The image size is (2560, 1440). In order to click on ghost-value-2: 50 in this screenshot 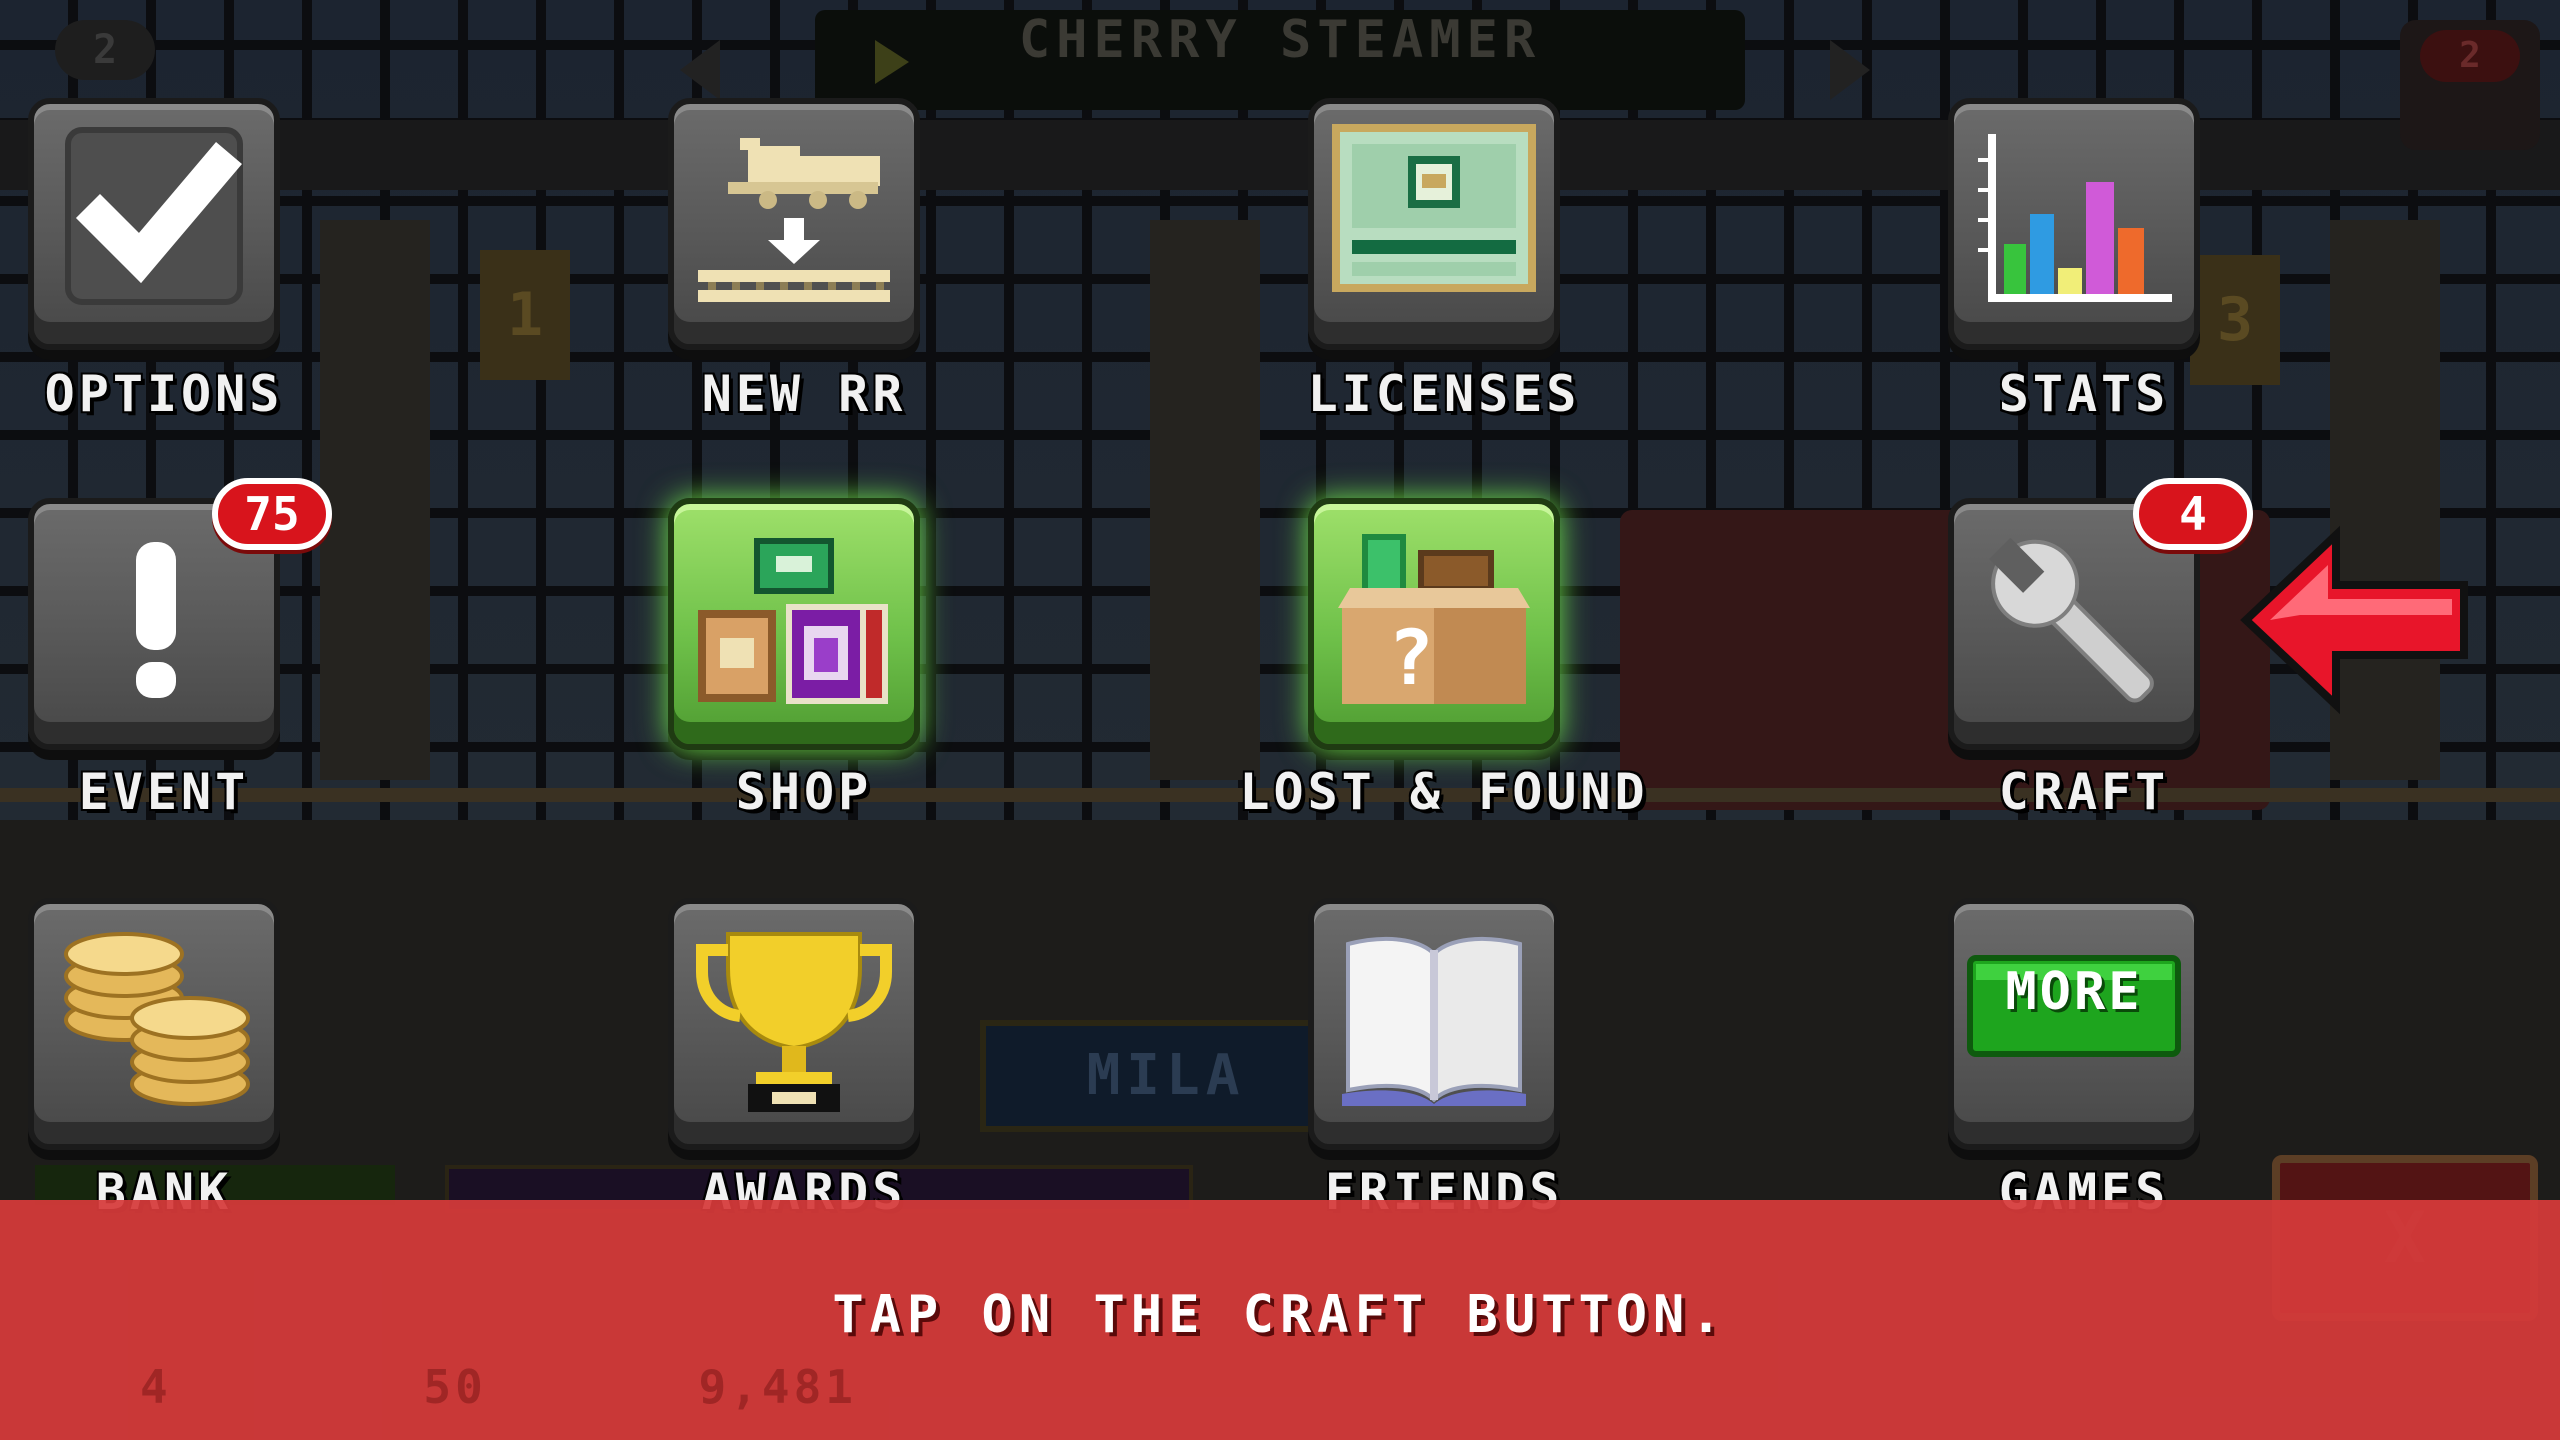, I will do `click(455, 1387)`.